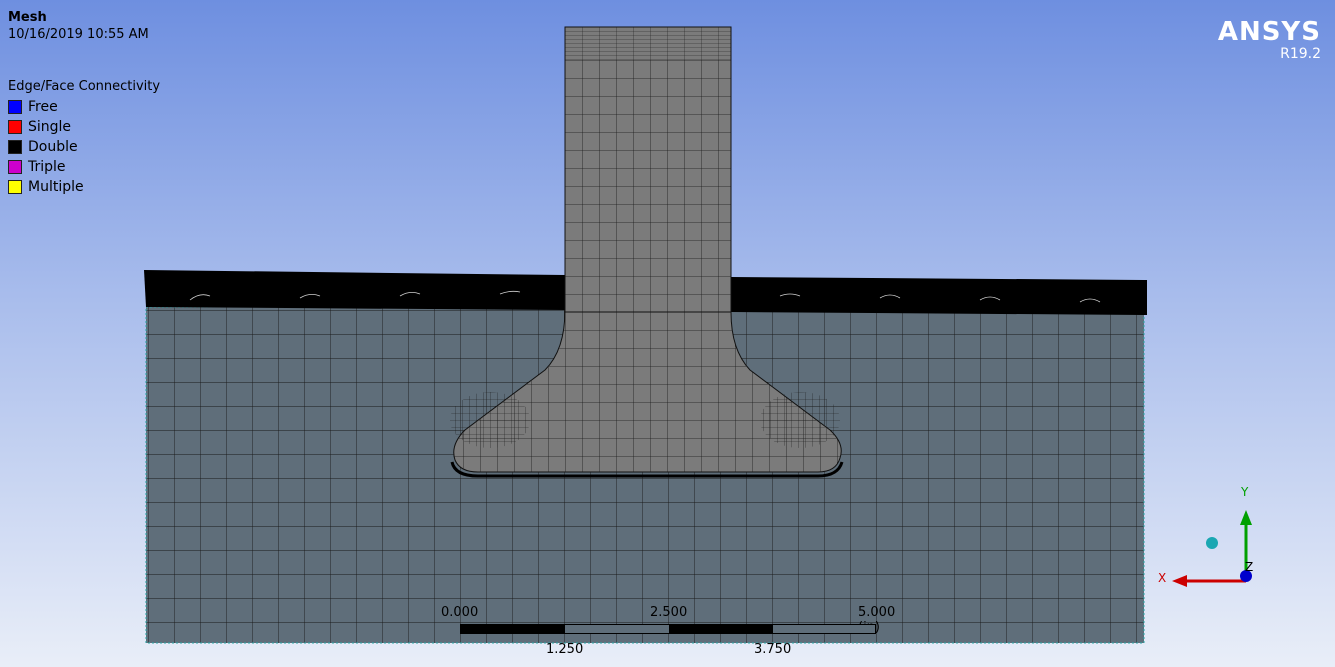  What do you see at coordinates (15, 147) in the screenshot?
I see `legend-swatch-double` at bounding box center [15, 147].